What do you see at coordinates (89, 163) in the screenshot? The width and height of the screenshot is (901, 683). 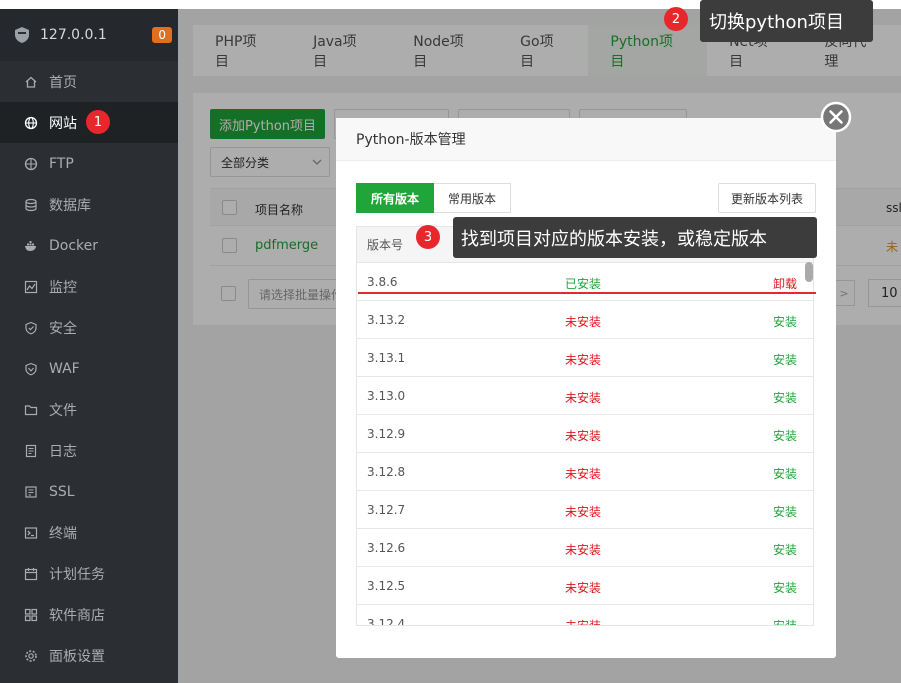 I see `sidebar-item-ftp: FTP` at bounding box center [89, 163].